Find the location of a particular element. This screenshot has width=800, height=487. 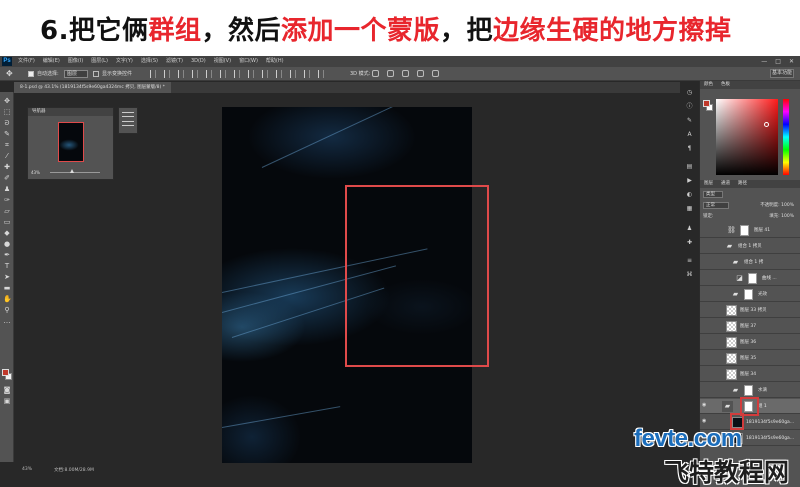

move-tool-icon: ✥ is located at coordinates (9, 74).